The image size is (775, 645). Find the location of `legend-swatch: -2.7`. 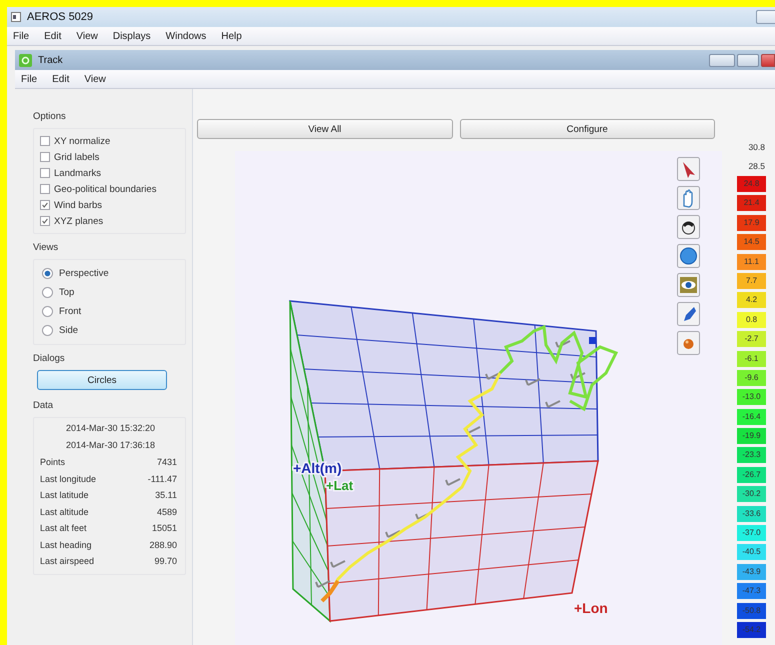

legend-swatch: -2.7 is located at coordinates (751, 339).